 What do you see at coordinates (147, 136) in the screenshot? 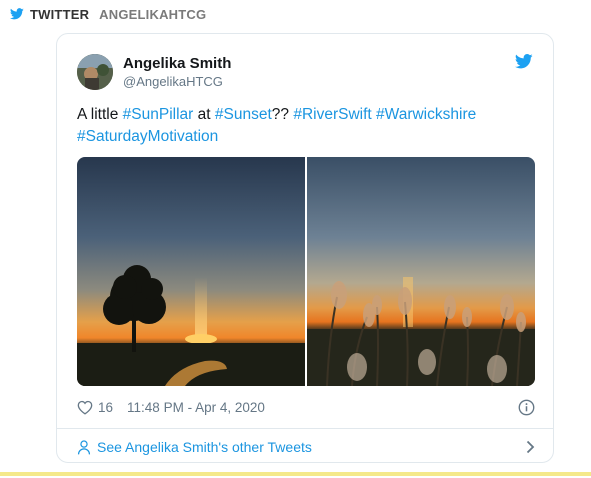
I see `hashtag-saturdaymotivation: #SaturdayMotivation` at bounding box center [147, 136].